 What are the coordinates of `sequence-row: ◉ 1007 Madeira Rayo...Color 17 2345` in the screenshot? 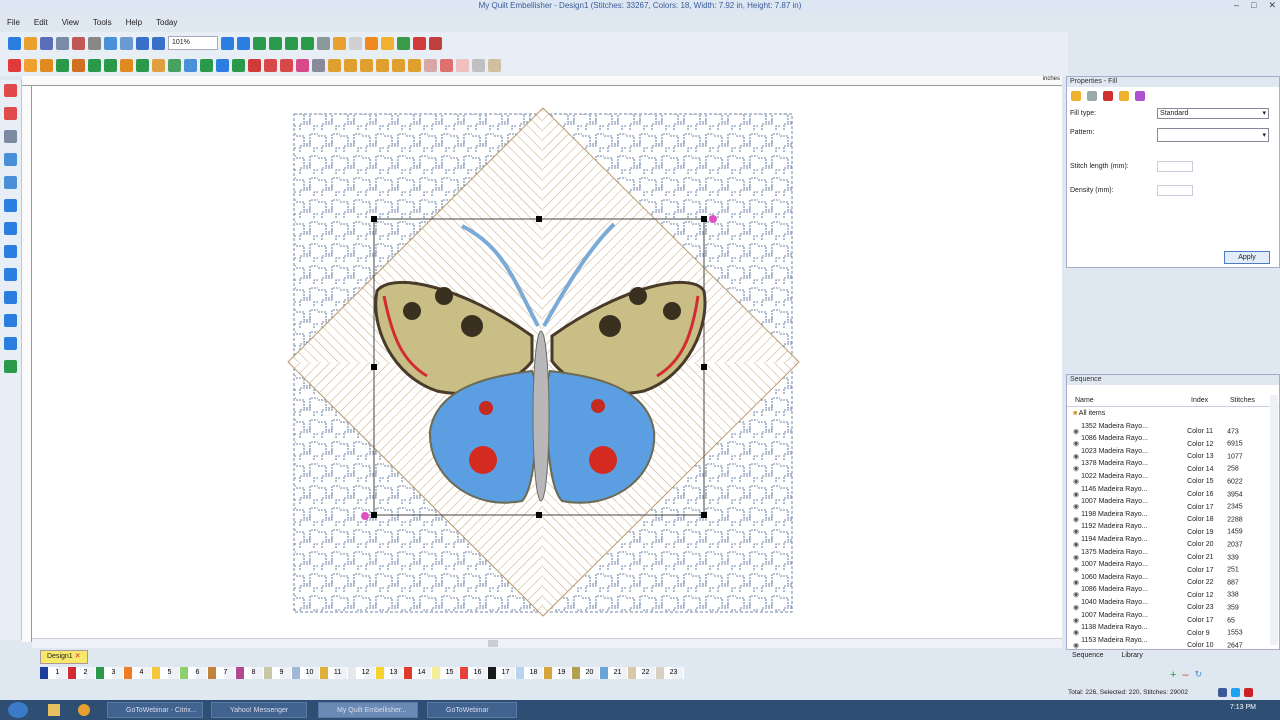 It's located at (1173, 503).